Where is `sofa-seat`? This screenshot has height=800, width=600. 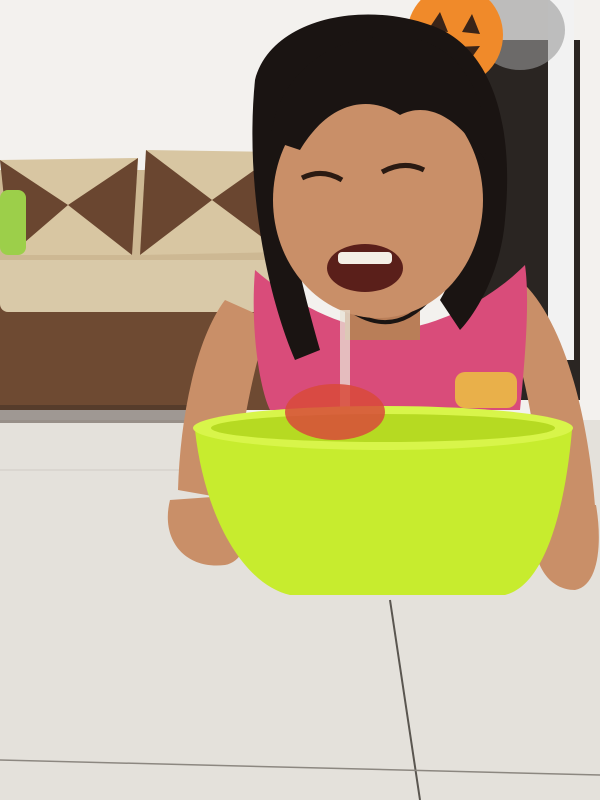
sofa-seat is located at coordinates (140, 282).